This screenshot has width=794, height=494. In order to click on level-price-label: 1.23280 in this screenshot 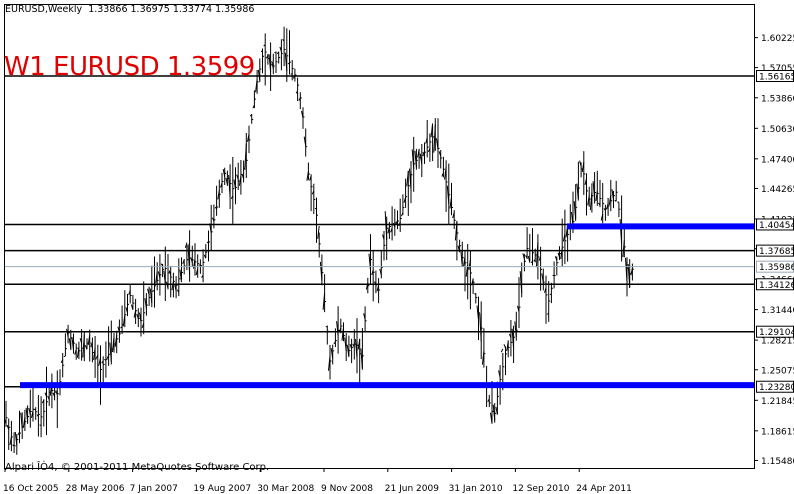, I will do `click(776, 388)`.